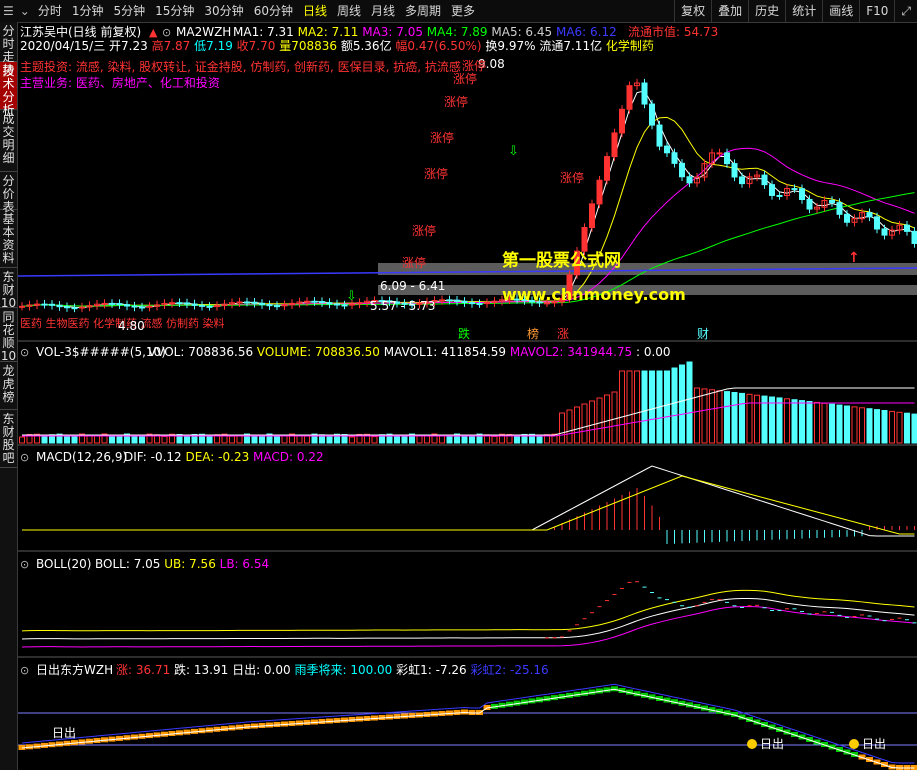  Describe the element at coordinates (182, 564) in the screenshot. I see `boll-values: BOLL: 7.05 UB: 7.56 LB: 6.54` at that location.